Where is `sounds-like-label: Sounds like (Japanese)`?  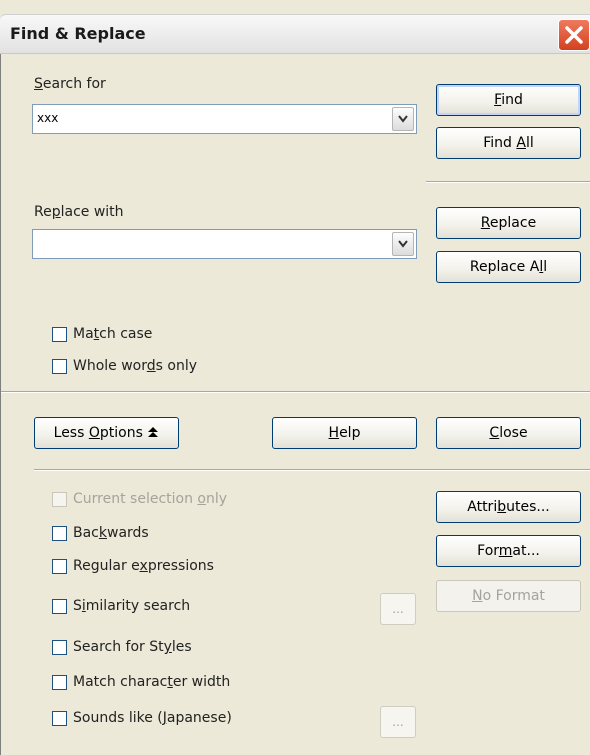
sounds-like-label: Sounds like (Japanese) is located at coordinates (152, 718).